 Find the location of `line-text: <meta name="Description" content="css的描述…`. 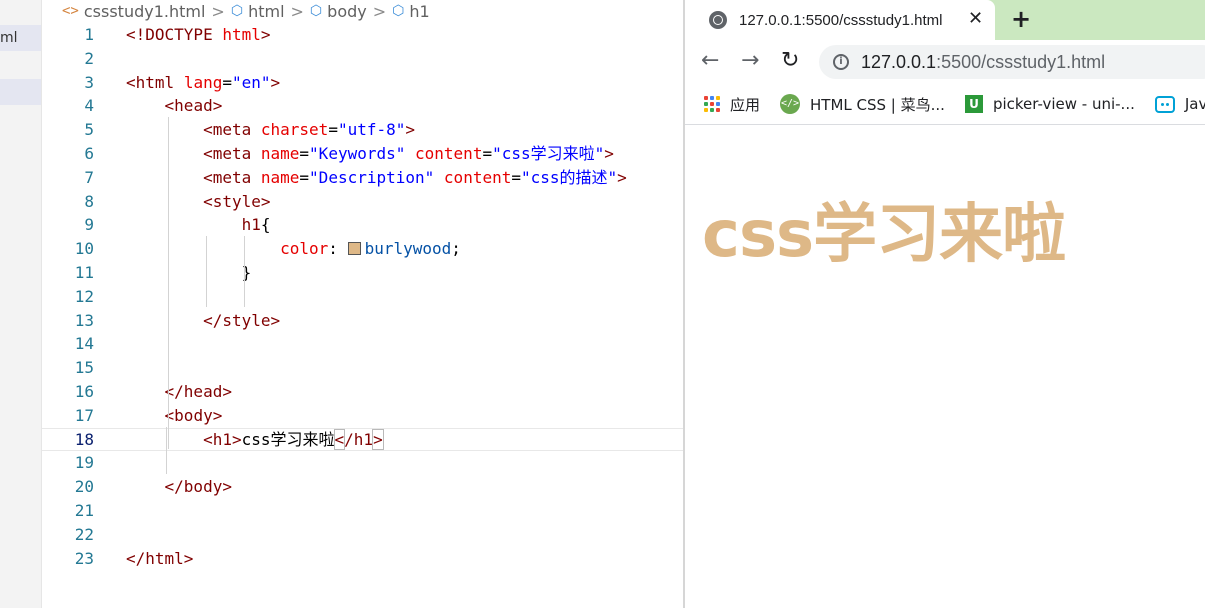

line-text: <meta name="Description" content="css的描述… is located at coordinates (376, 178).